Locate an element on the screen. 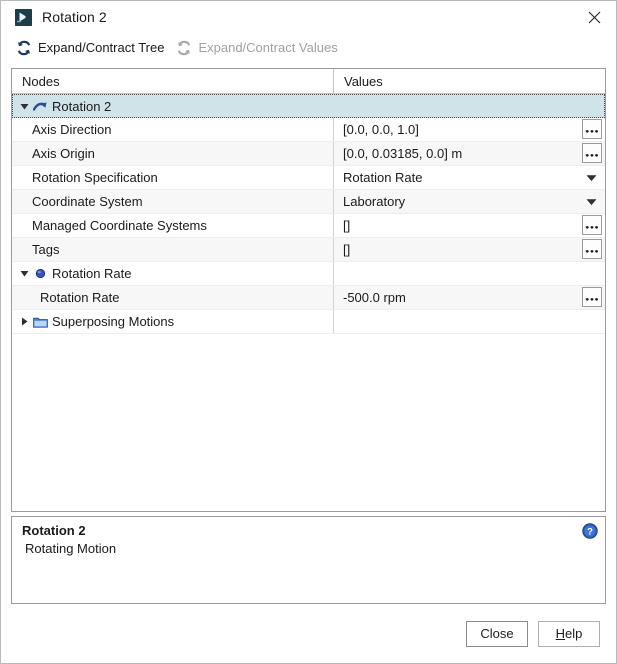 This screenshot has width=617, height=664. table-header: Nodes Values is located at coordinates (308, 81).